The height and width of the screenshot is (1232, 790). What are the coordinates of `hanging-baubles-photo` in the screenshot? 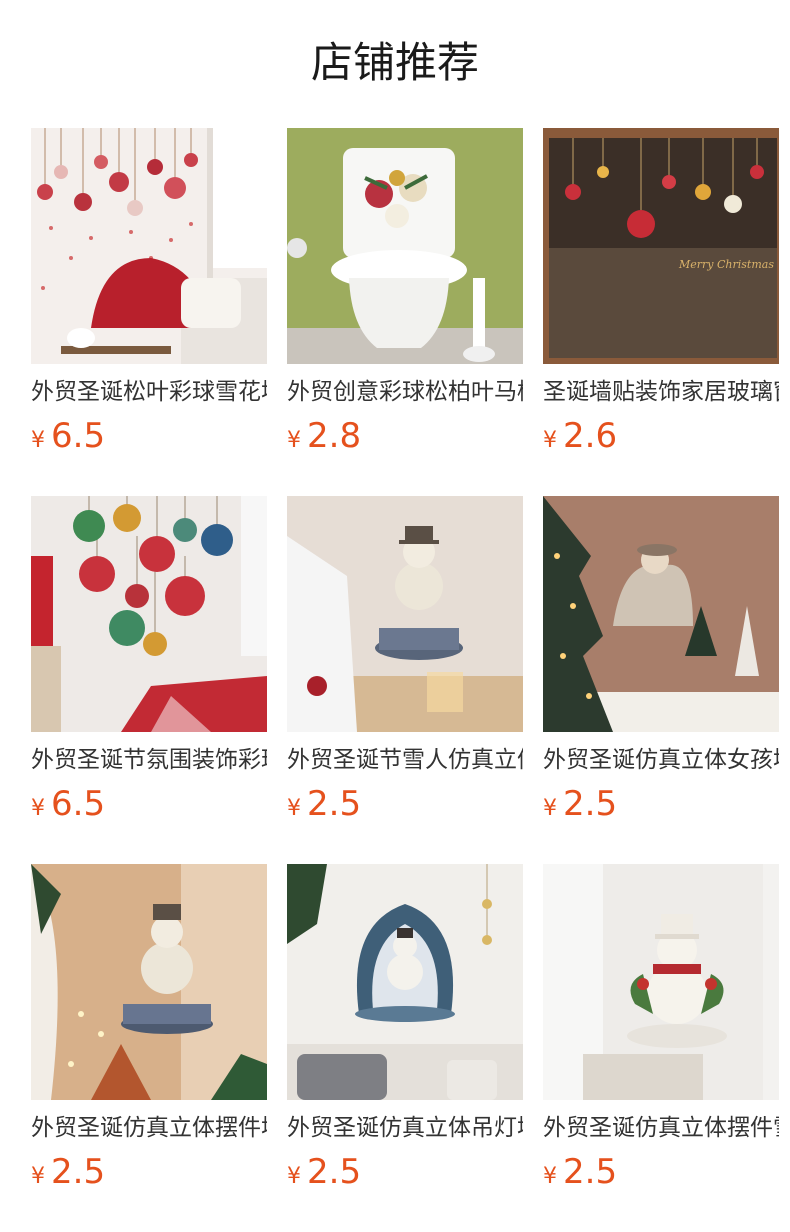 It's located at (149, 614).